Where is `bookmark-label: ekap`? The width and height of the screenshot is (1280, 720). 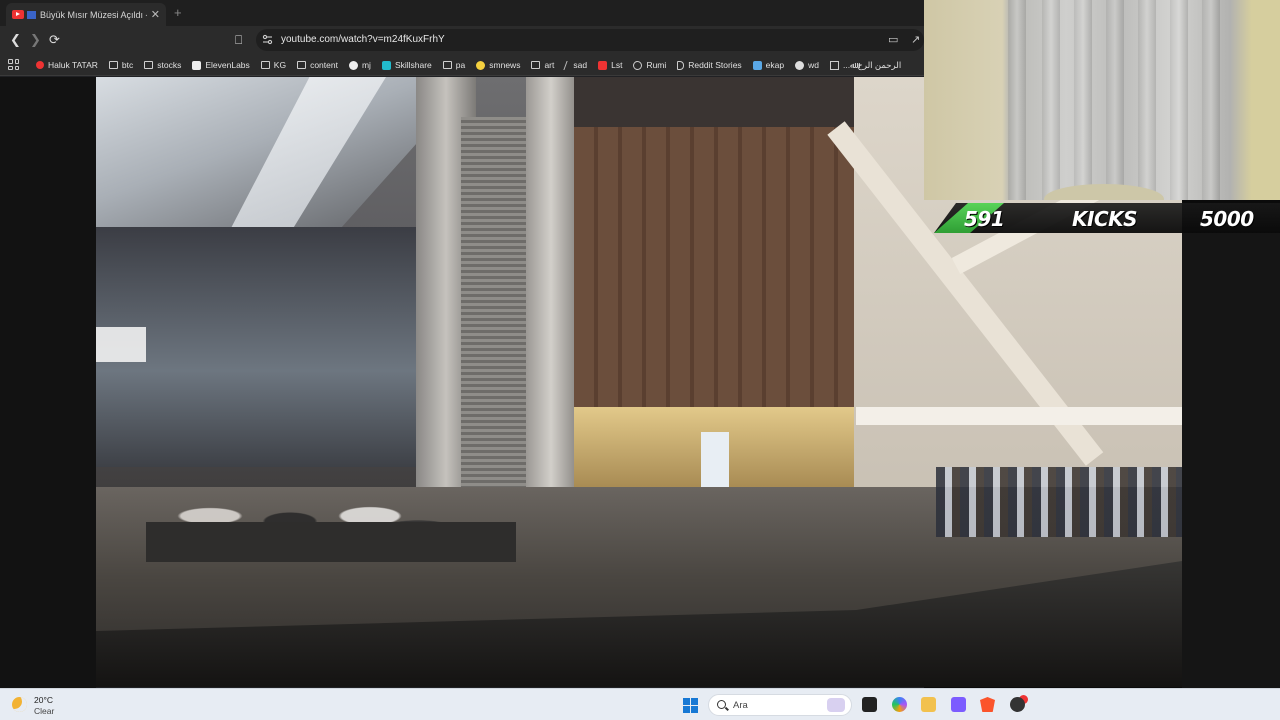
bookmark-label: ekap is located at coordinates (775, 65).